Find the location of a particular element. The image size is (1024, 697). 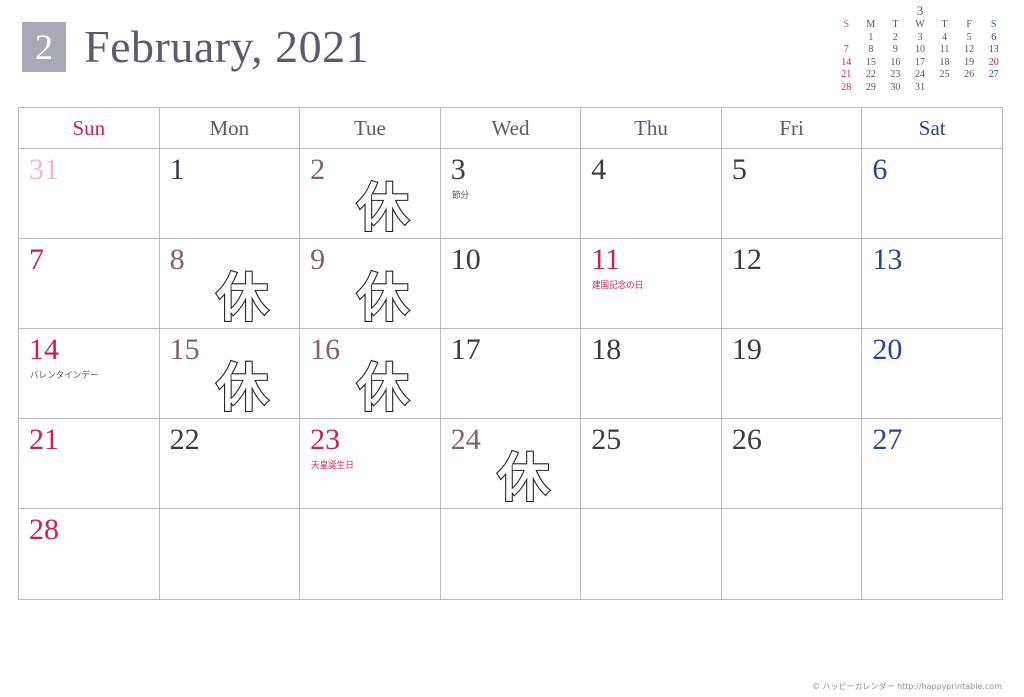

calendar-cell-26: 26 is located at coordinates (791, 463).